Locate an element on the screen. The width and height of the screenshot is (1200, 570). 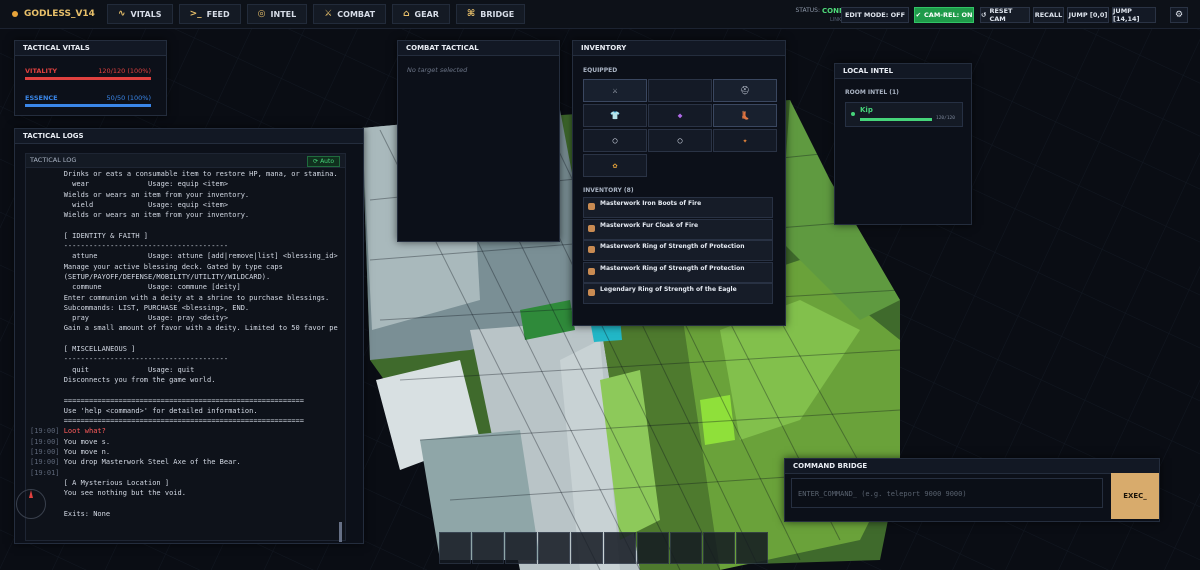
jump-origin-button: JUMP [0,0] is located at coordinates (1088, 15).